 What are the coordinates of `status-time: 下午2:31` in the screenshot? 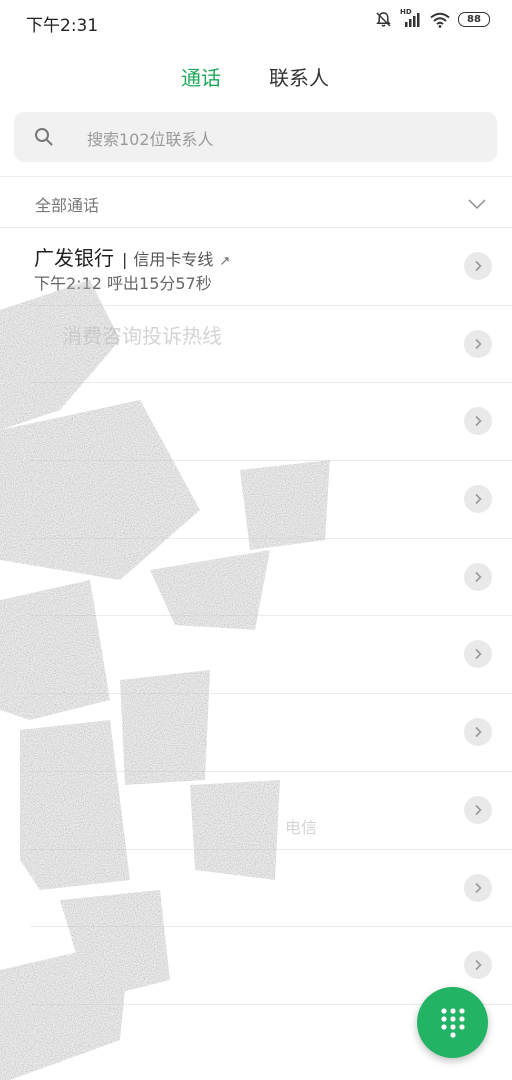 It's located at (62, 26).